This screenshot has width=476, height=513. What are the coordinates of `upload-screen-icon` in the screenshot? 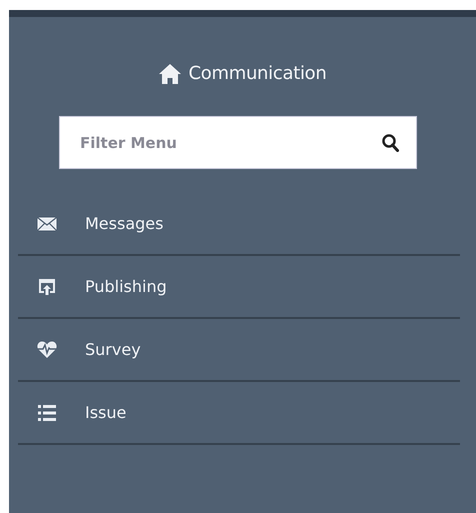 It's located at (47, 287).